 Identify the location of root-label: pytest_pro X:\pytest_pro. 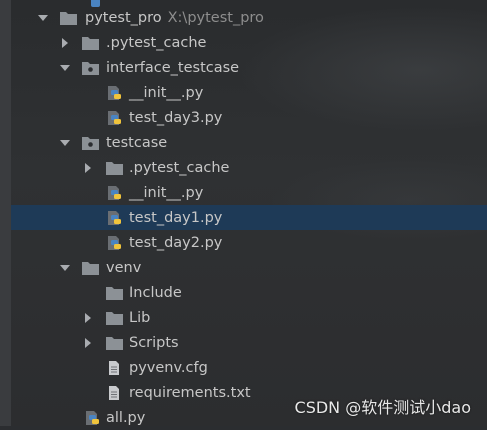
(174, 18).